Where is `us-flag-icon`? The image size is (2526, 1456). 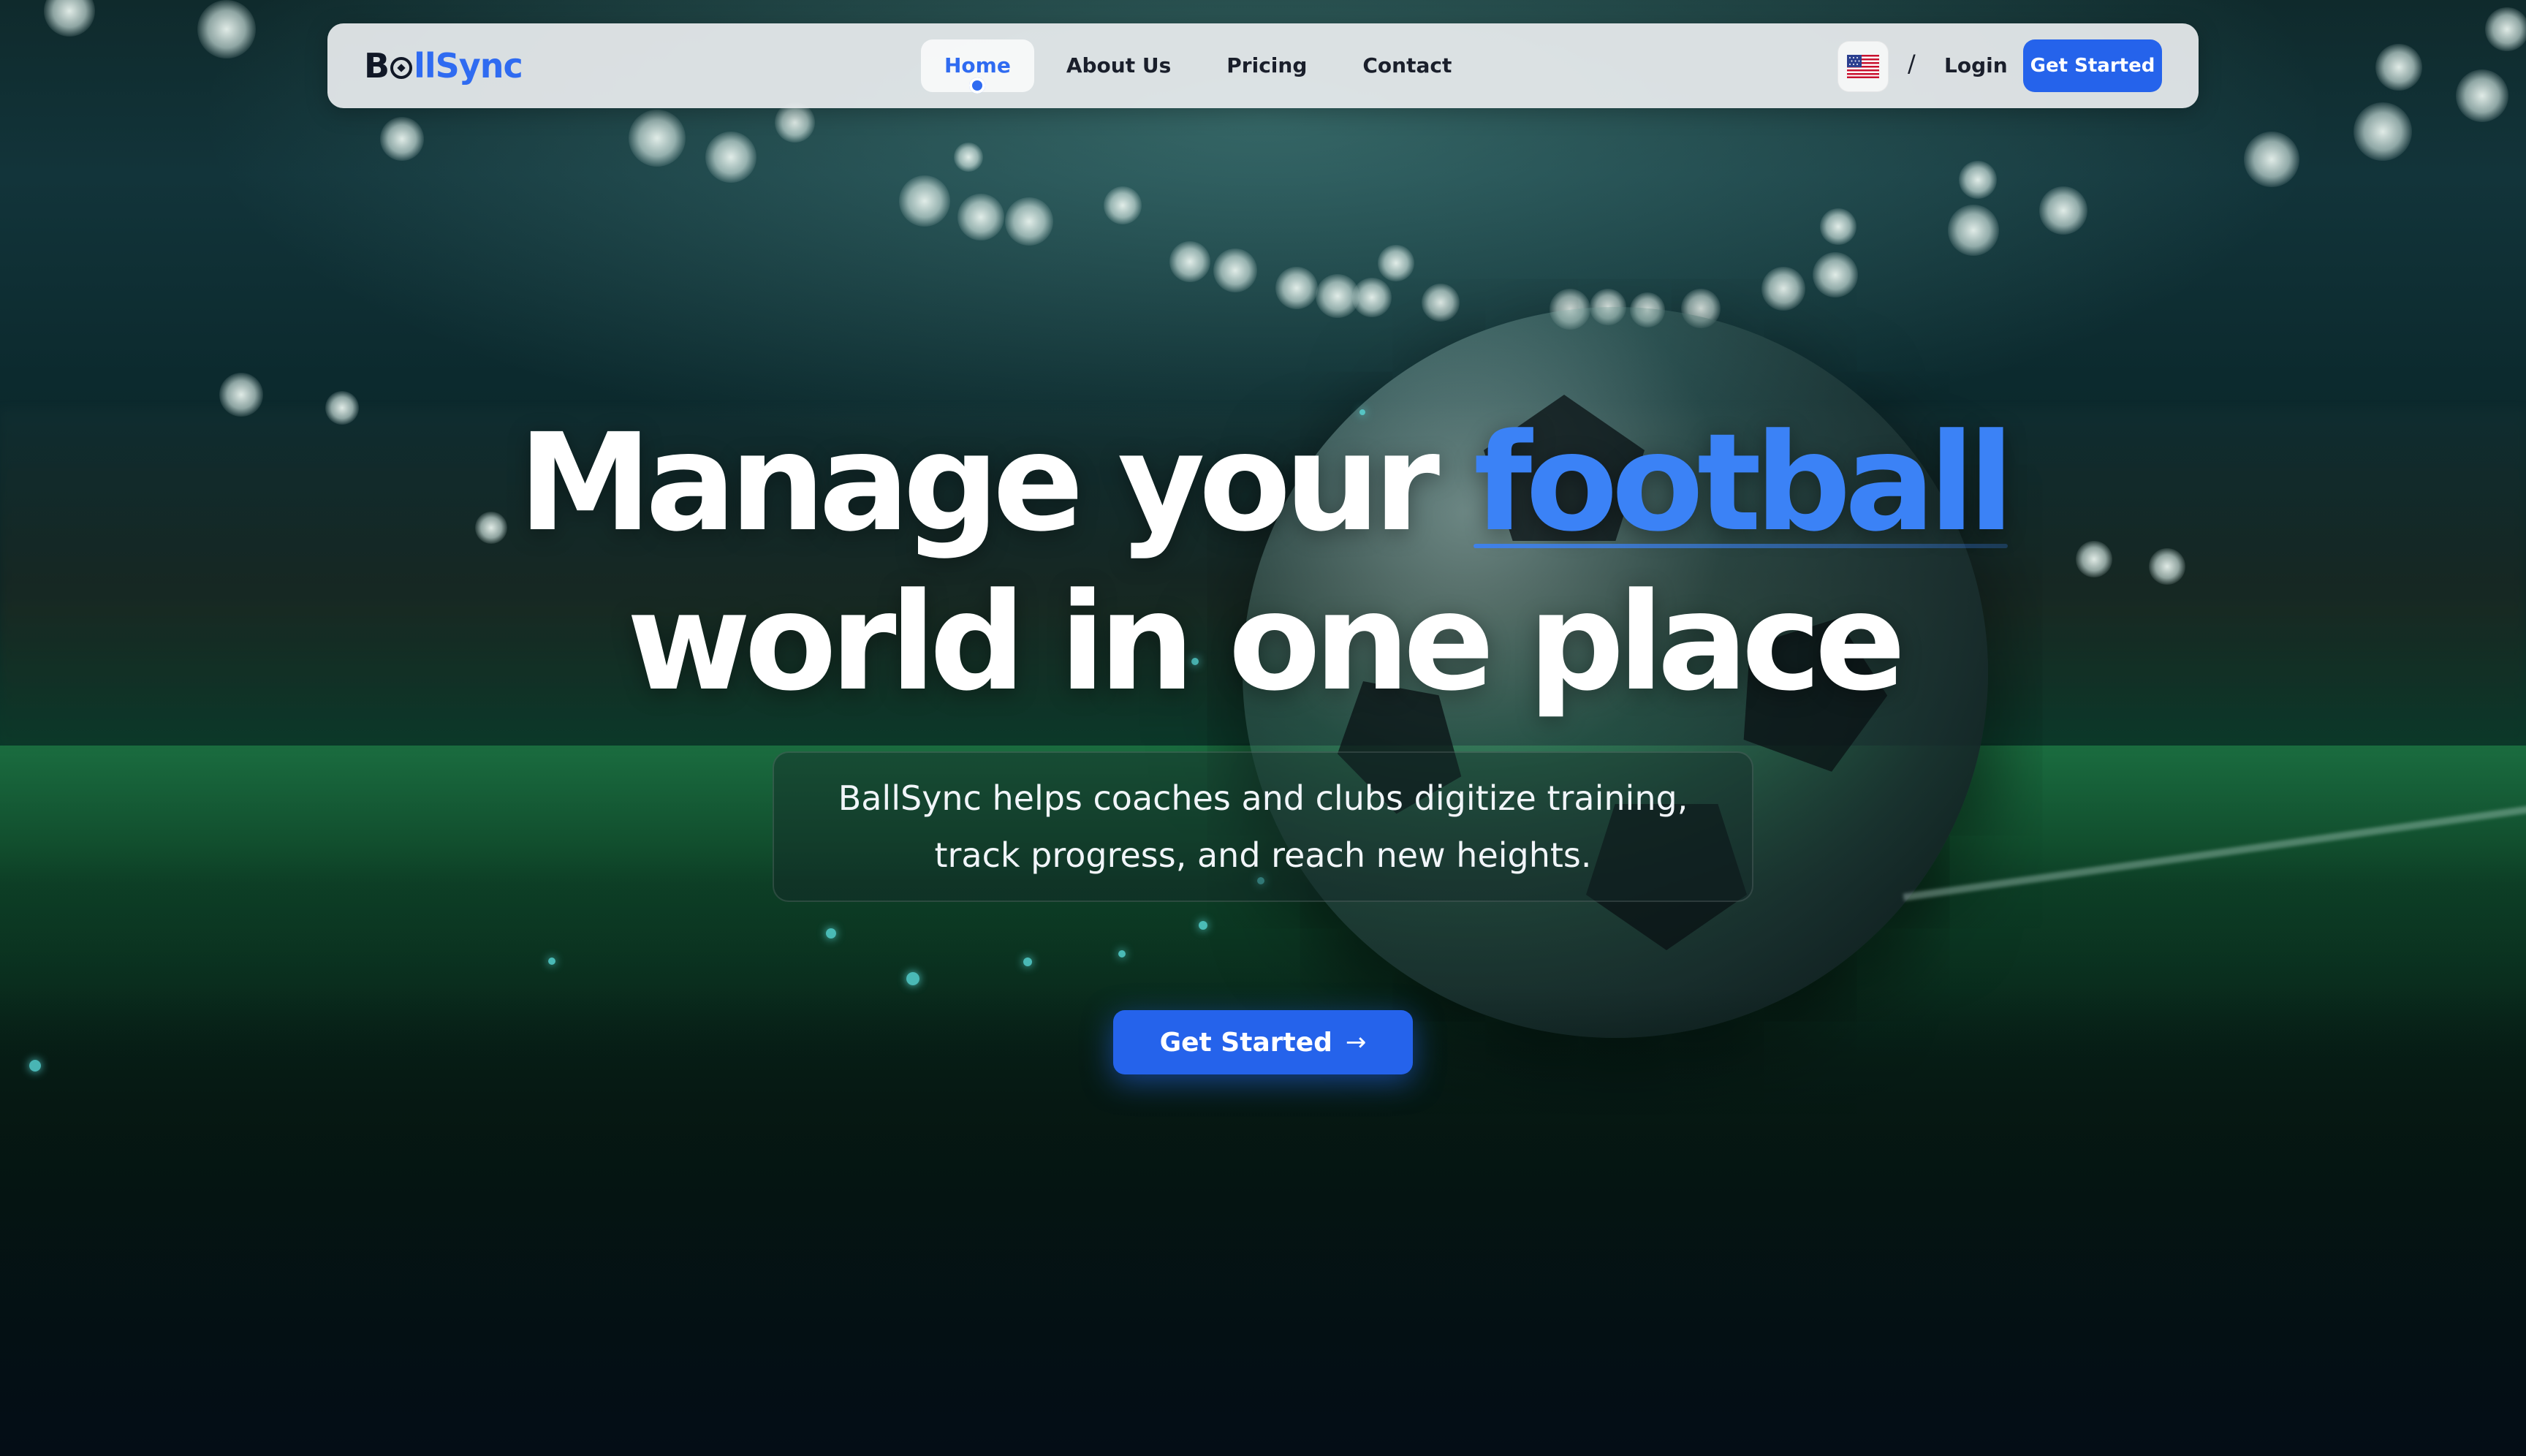 us-flag-icon is located at coordinates (1863, 66).